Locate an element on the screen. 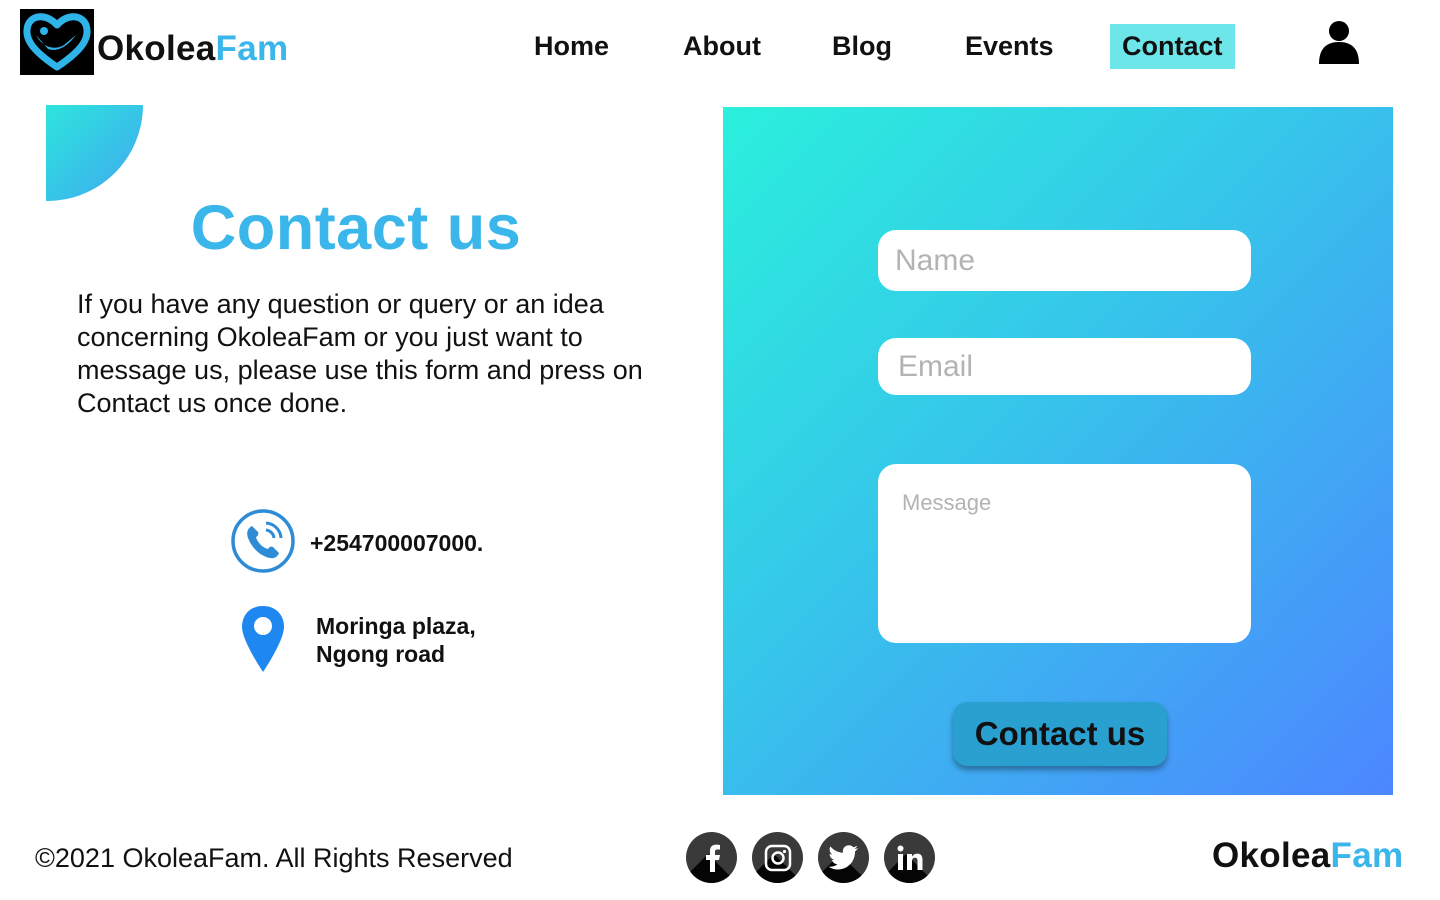  instagram-icon is located at coordinates (777, 857).